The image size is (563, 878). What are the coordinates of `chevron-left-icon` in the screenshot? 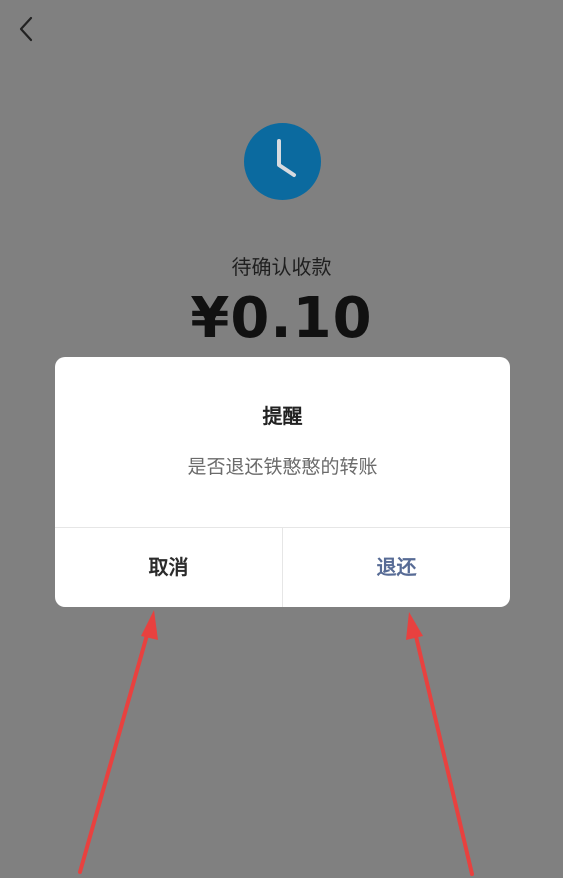 It's located at (26, 29).